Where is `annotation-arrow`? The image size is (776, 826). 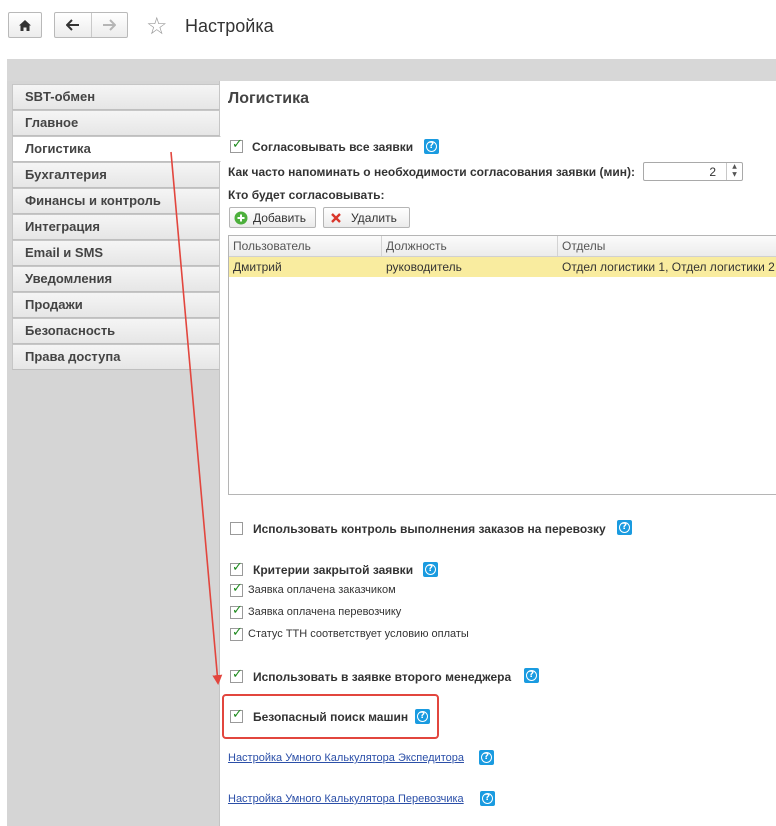 annotation-arrow is located at coordinates (196, 418).